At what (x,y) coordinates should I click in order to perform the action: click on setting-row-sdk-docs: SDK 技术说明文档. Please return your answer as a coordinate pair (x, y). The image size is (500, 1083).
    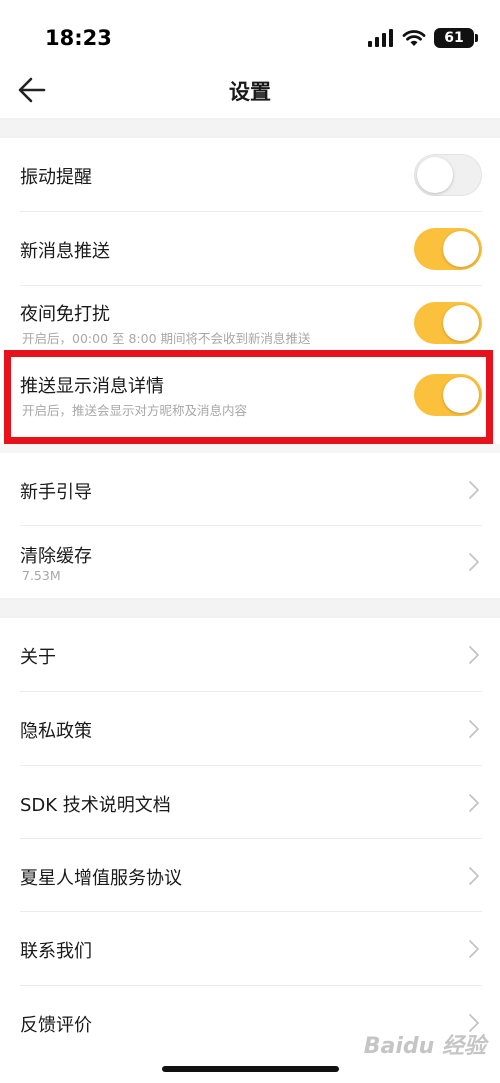
    Looking at the image, I should click on (250, 802).